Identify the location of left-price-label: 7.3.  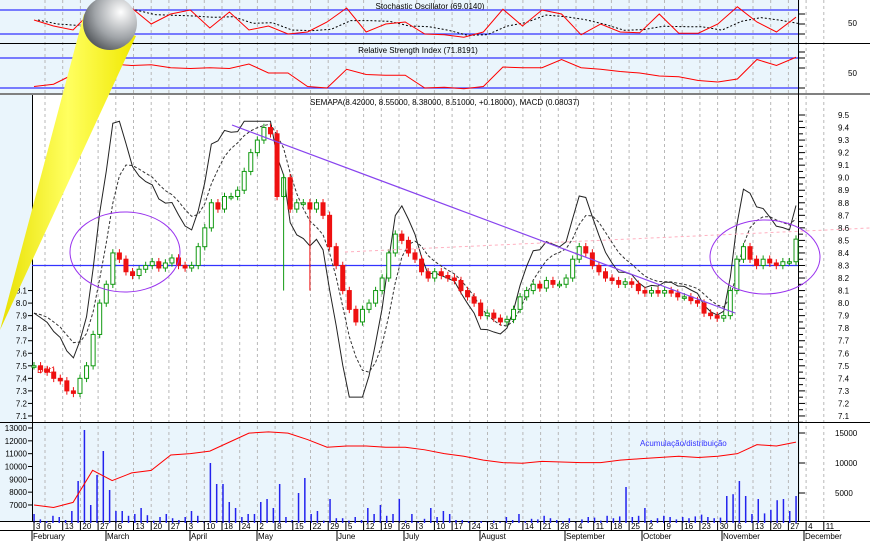
(22, 391).